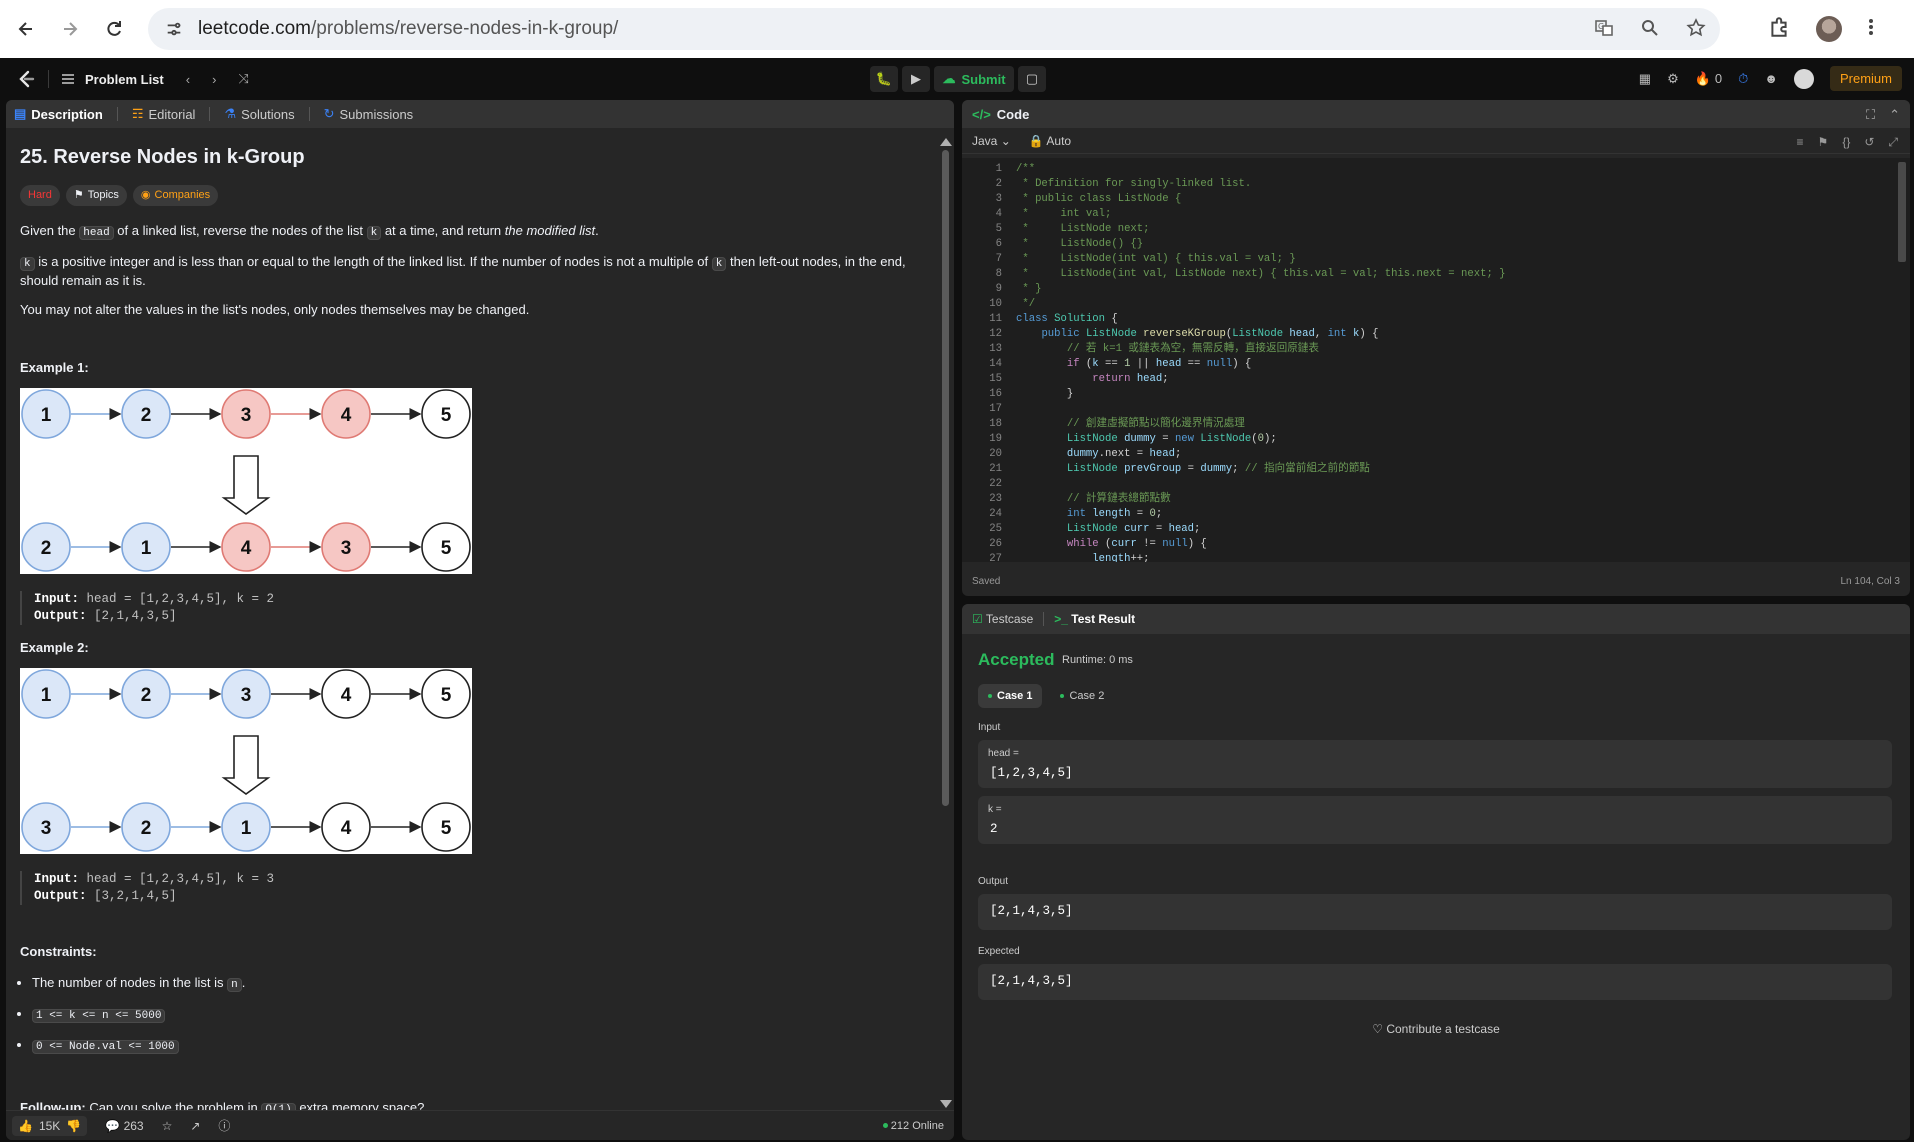 This screenshot has width=1914, height=1142. I want to click on site-settings-icon, so click(174, 29).